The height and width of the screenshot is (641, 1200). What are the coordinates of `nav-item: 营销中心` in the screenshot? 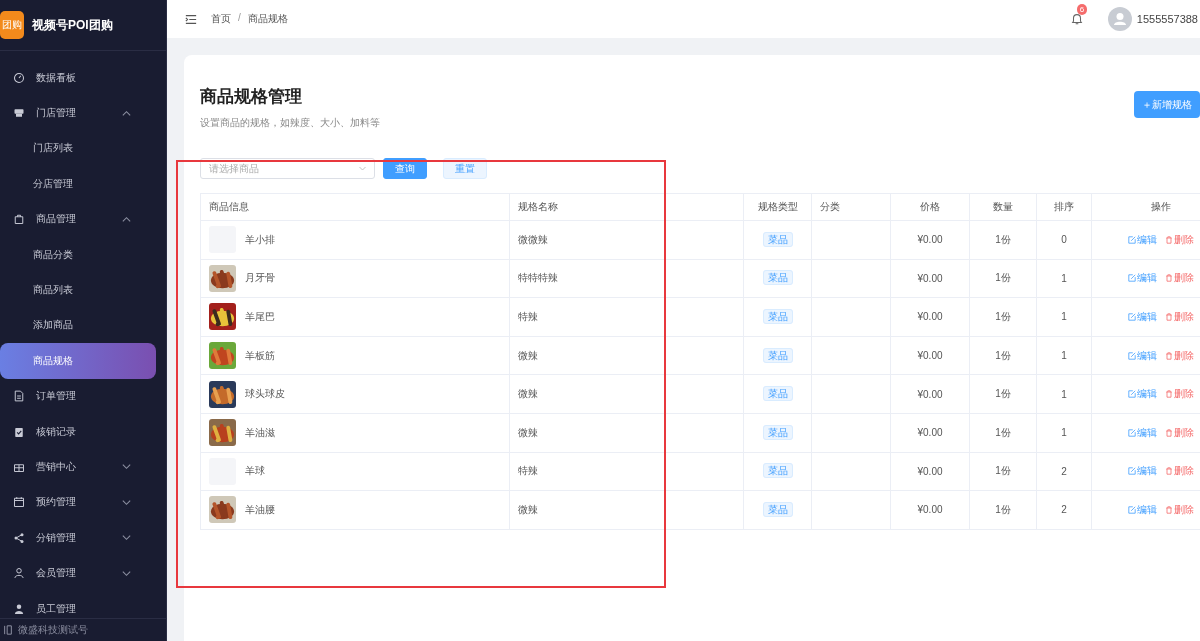 It's located at (78, 467).